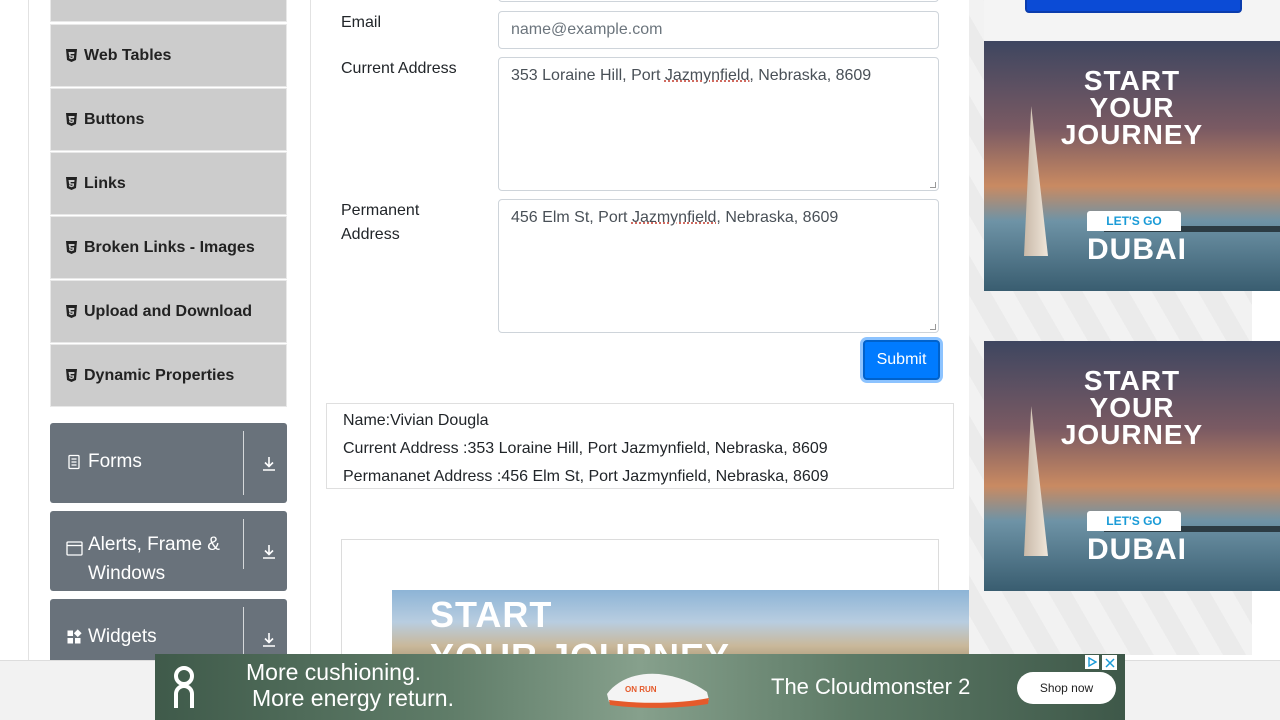  Describe the element at coordinates (74, 462) in the screenshot. I see `document-icon` at that location.